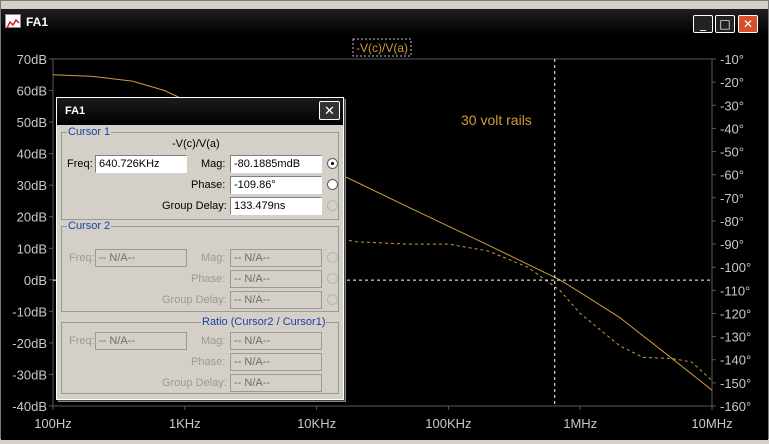  I want to click on plot-annotation: 30 volt rails, so click(496, 120).